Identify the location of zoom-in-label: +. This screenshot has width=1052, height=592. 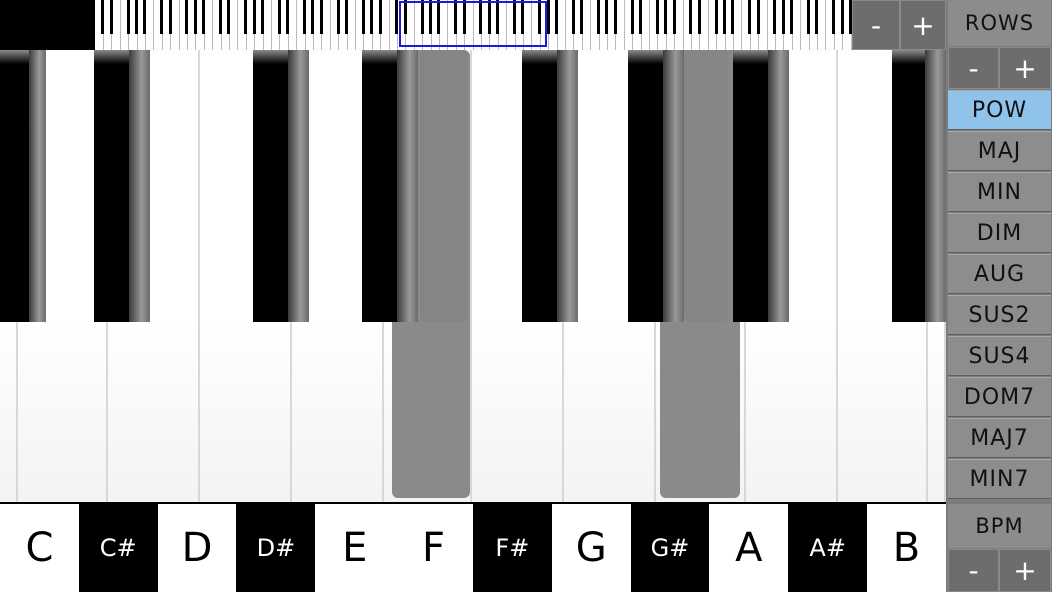
(923, 25).